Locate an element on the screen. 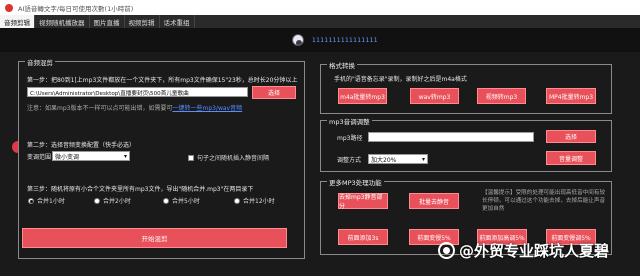  tab-script-recombine: 话术重组 is located at coordinates (177, 21).